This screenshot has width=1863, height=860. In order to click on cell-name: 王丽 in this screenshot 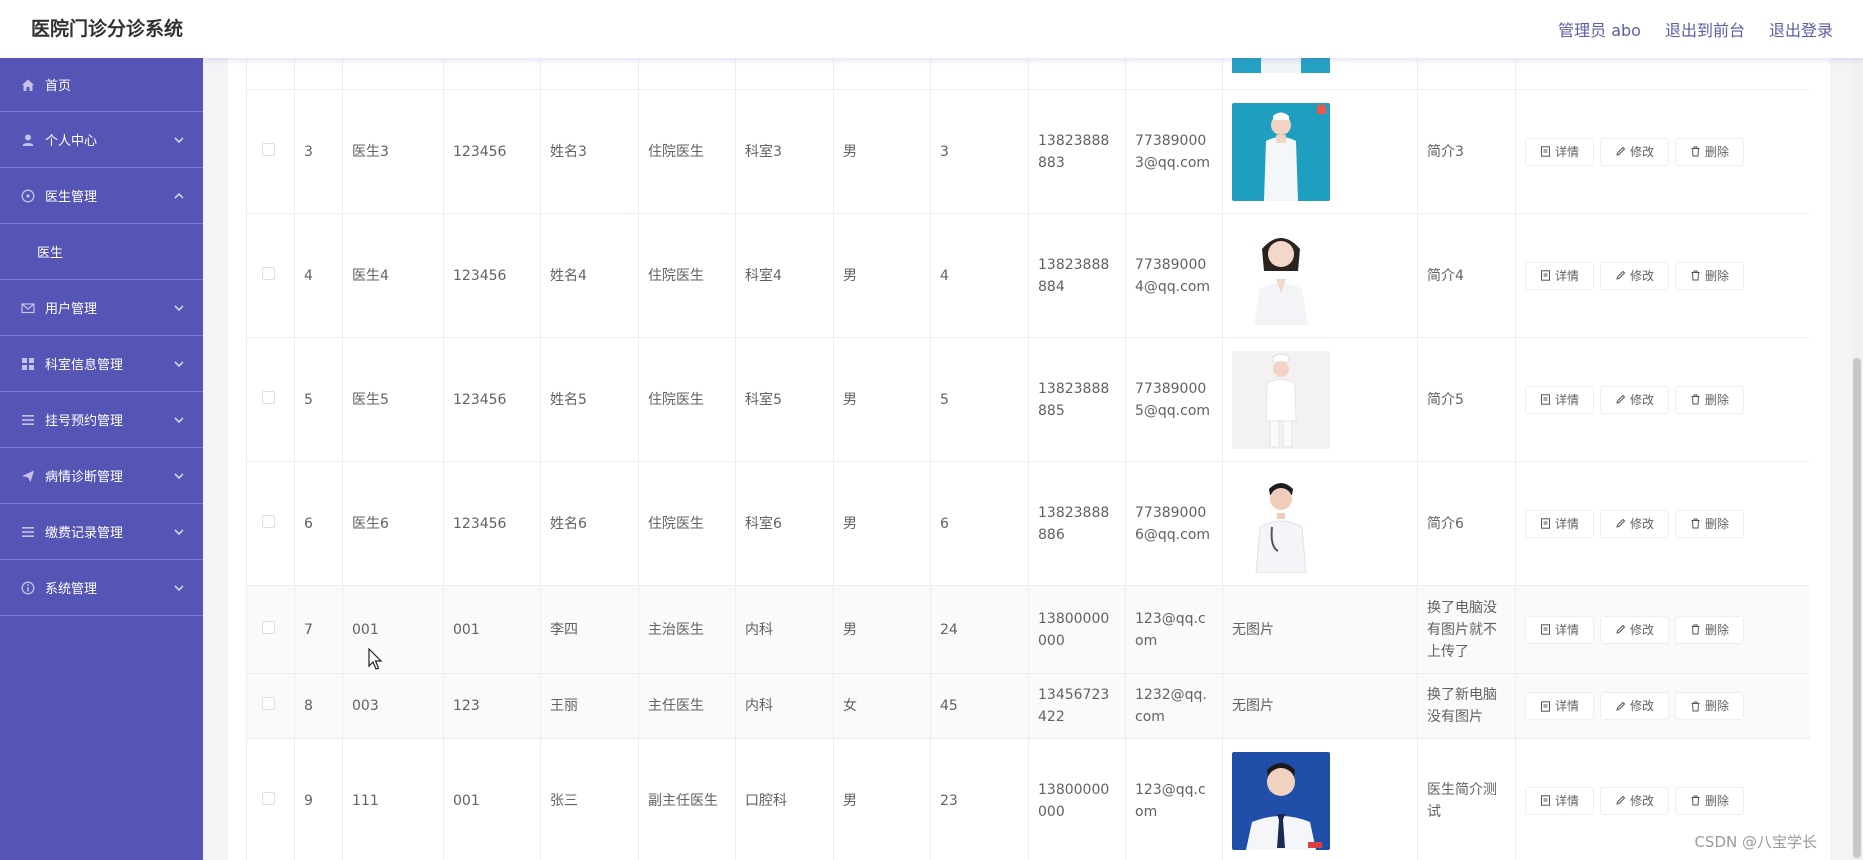, I will do `click(589, 706)`.